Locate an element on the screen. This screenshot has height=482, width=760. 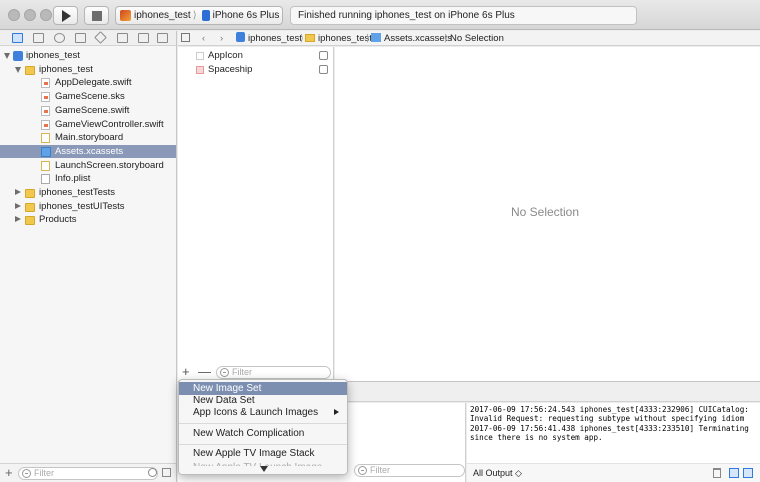
navigator-item: LaunchScreen.storyboard is located at coordinates (88, 166).